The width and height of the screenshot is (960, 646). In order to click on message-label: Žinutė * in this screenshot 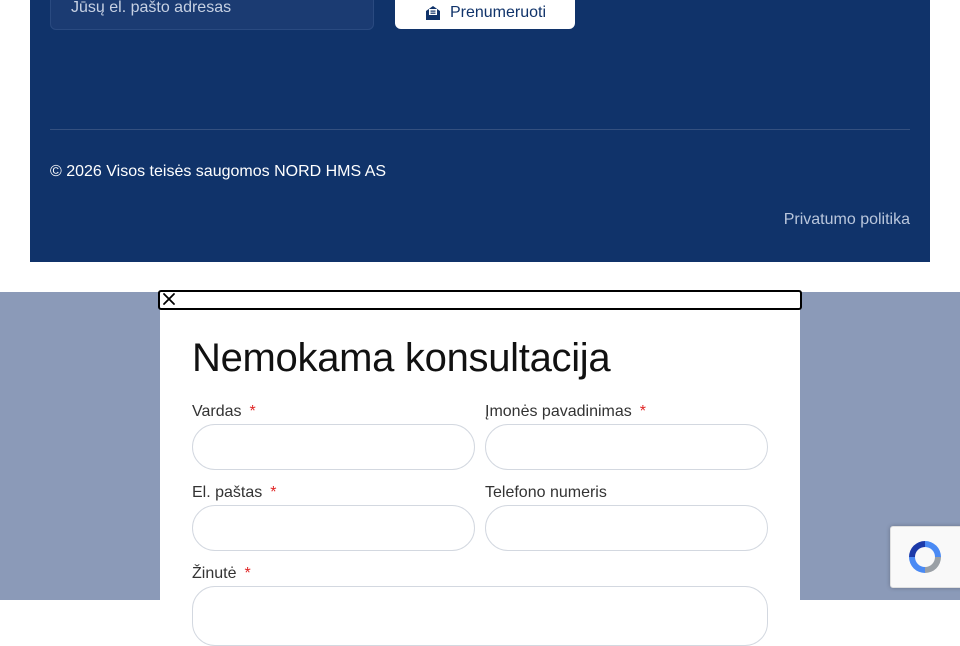, I will do `click(221, 574)`.